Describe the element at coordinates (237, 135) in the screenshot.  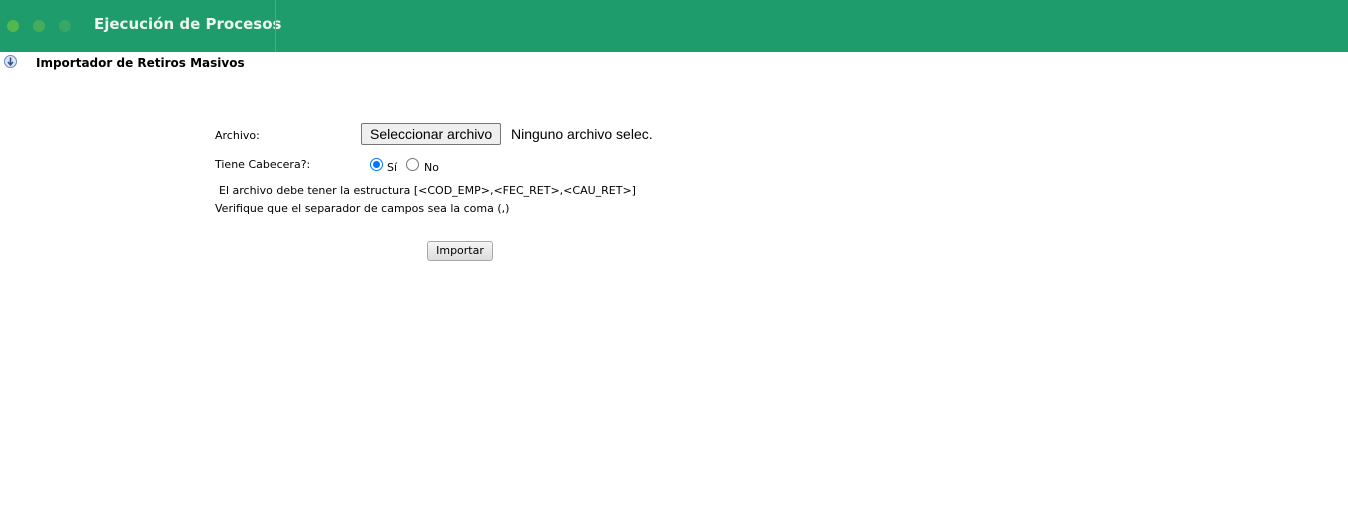
I see `archivo-label: Archivo:` at that location.